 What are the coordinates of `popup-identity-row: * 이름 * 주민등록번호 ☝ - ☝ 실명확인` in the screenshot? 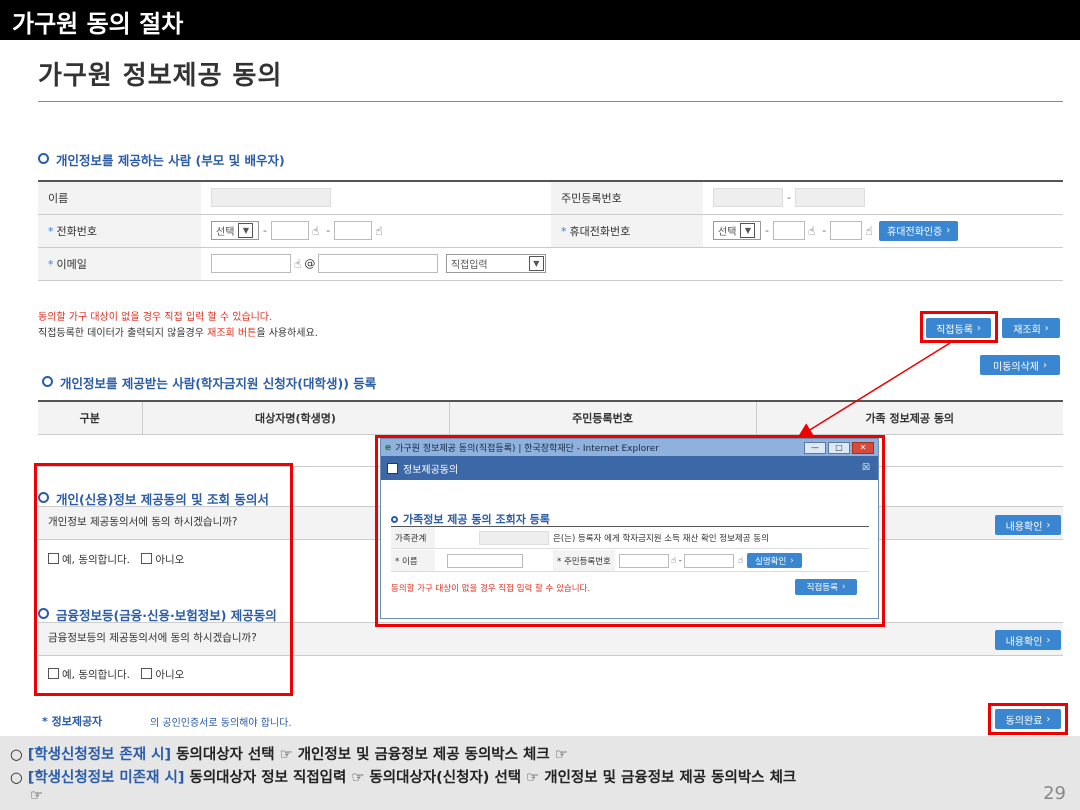 It's located at (630, 561).